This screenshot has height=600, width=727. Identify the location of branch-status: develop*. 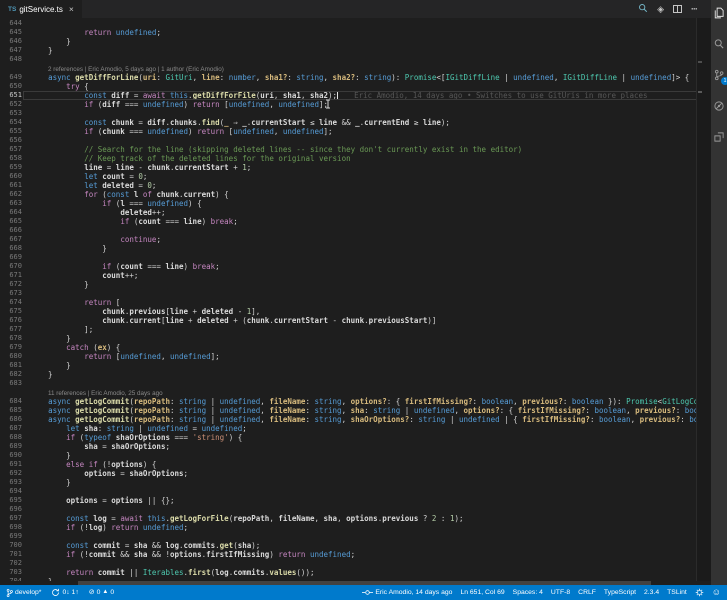
(23, 593).